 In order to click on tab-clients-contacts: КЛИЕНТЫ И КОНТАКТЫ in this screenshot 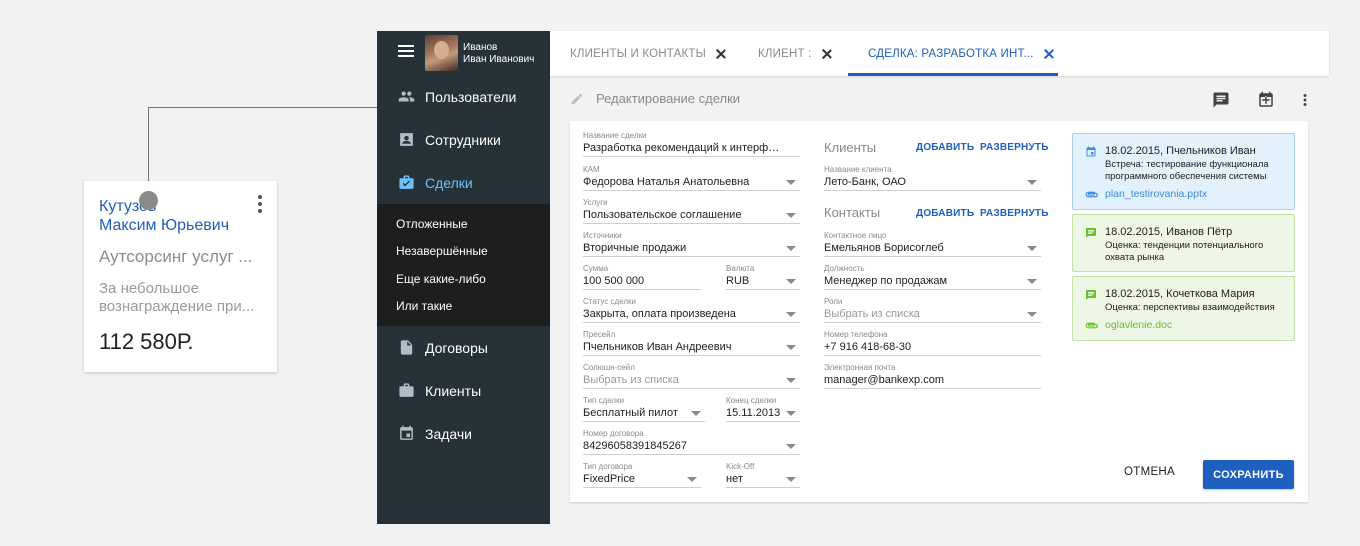, I will do `click(648, 53)`.